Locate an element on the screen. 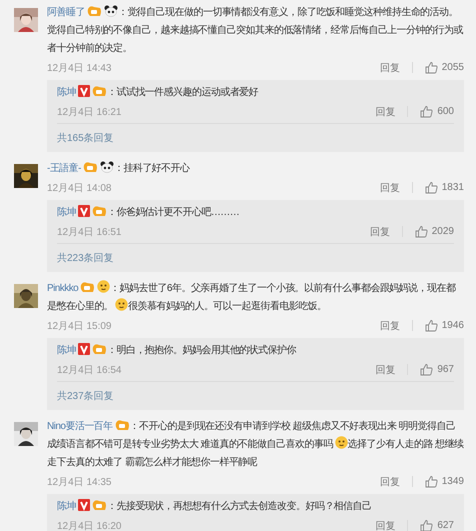 The height and width of the screenshot is (531, 476). more-replies-link: 共237条回复 is located at coordinates (85, 396).